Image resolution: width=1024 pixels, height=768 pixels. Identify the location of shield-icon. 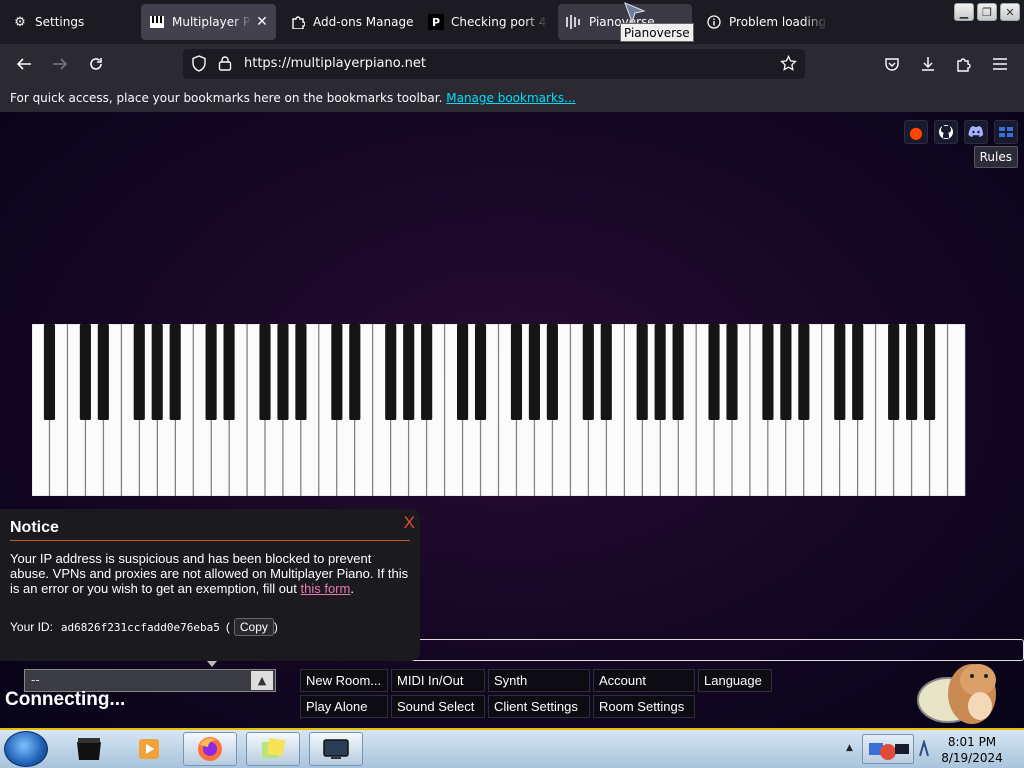
(199, 65).